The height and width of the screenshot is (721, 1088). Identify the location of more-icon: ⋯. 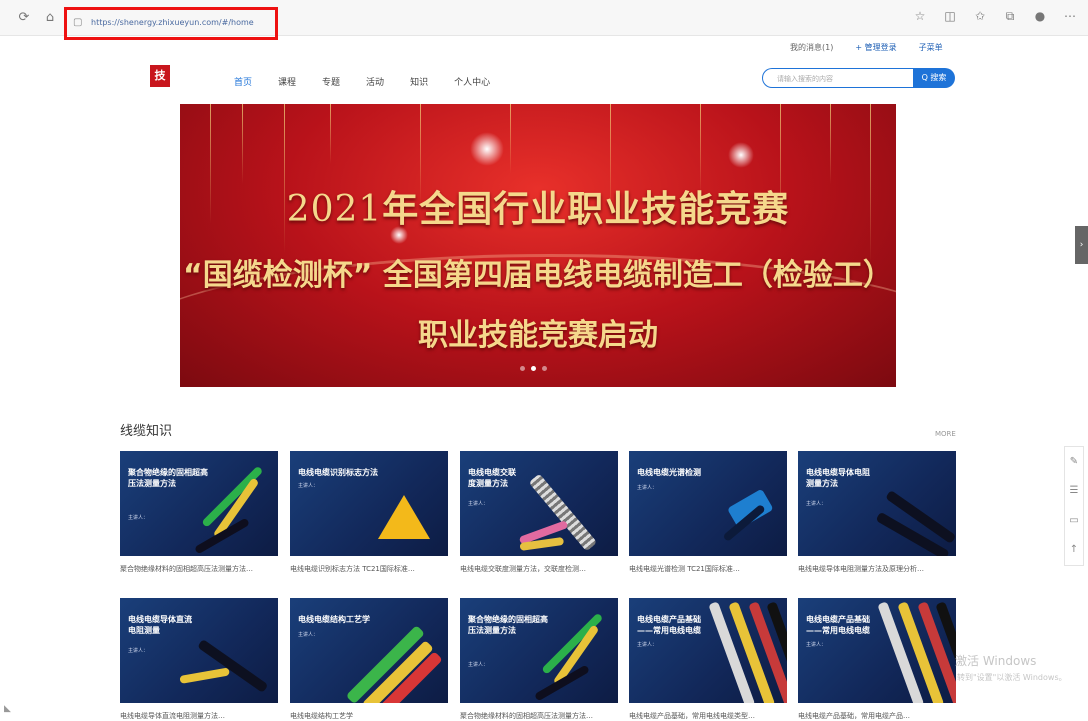
(1070, 16).